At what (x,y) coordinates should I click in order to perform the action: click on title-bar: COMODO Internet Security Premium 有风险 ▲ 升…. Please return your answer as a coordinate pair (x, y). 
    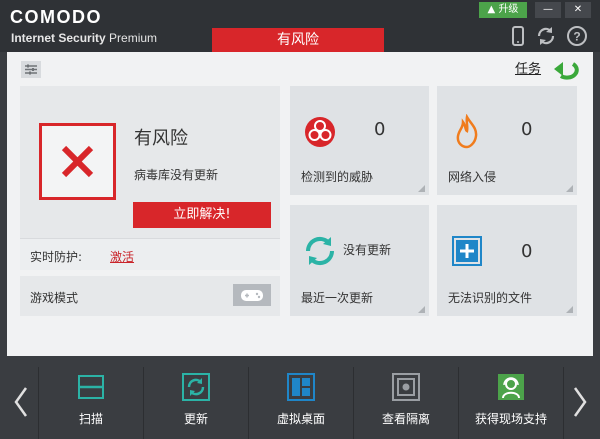
    Looking at the image, I should click on (300, 26).